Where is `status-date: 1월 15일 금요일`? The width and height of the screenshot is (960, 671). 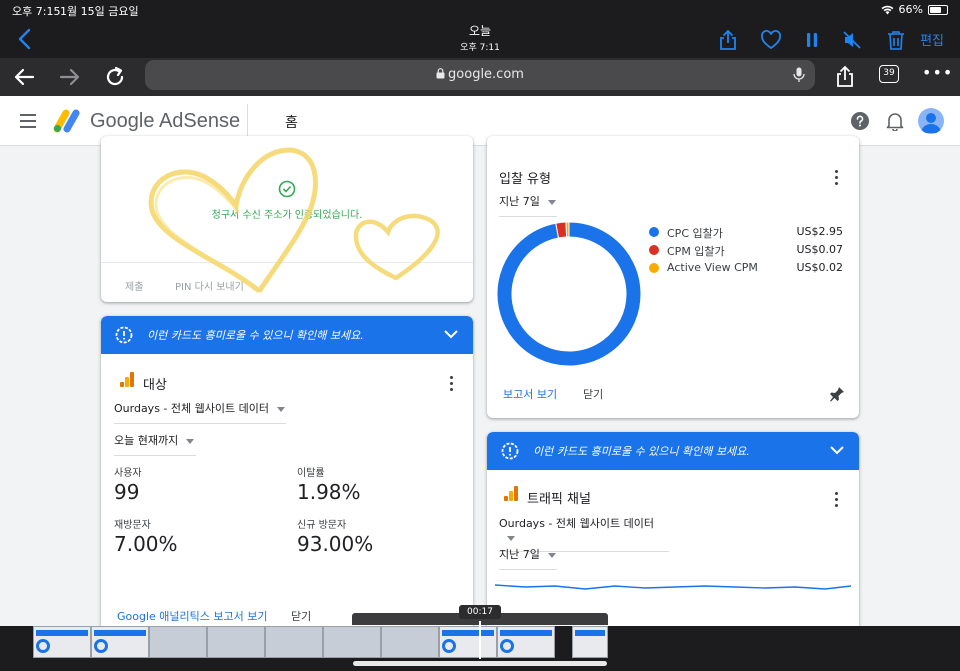
status-date: 1월 15일 금요일 is located at coordinates (99, 11).